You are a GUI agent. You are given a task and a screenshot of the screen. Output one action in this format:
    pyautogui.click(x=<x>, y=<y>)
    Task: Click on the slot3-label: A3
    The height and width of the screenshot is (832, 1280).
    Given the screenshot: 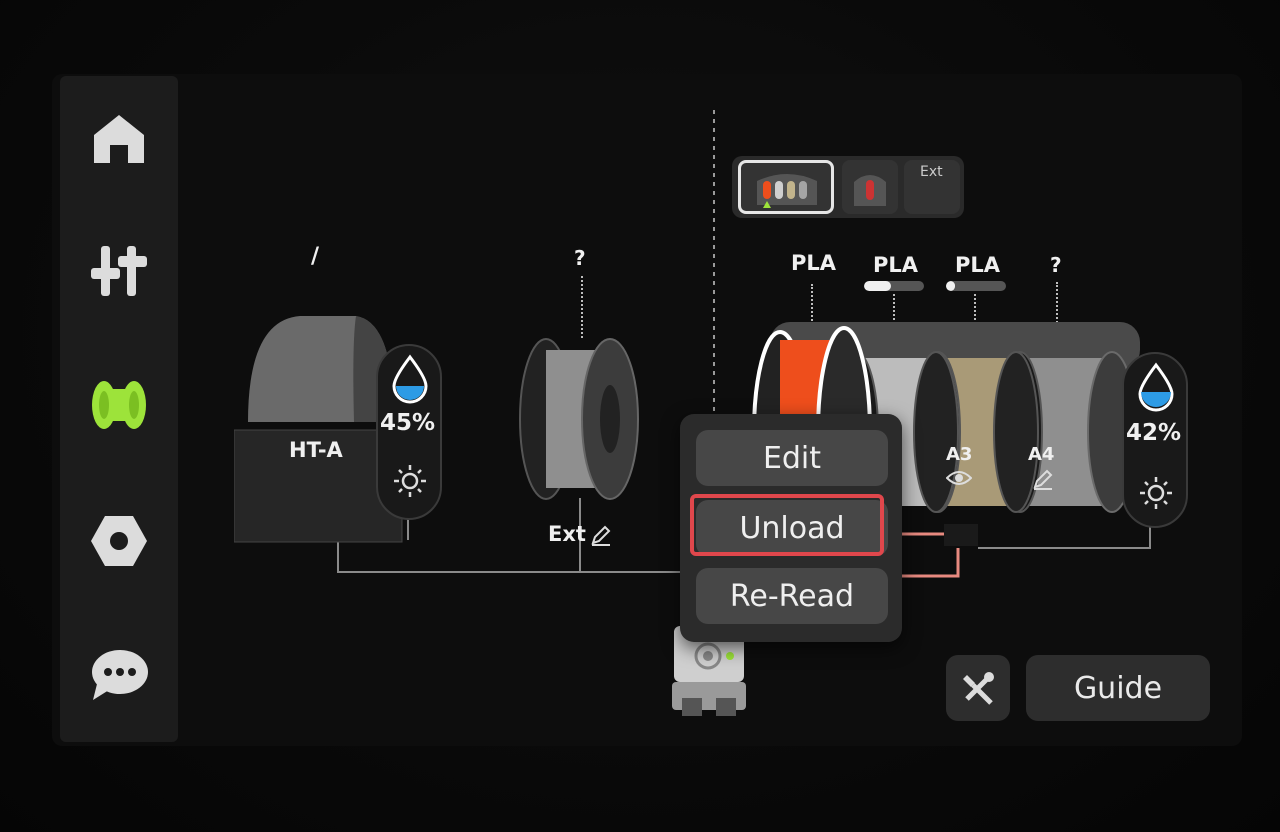 What is the action you would take?
    pyautogui.click(x=959, y=454)
    